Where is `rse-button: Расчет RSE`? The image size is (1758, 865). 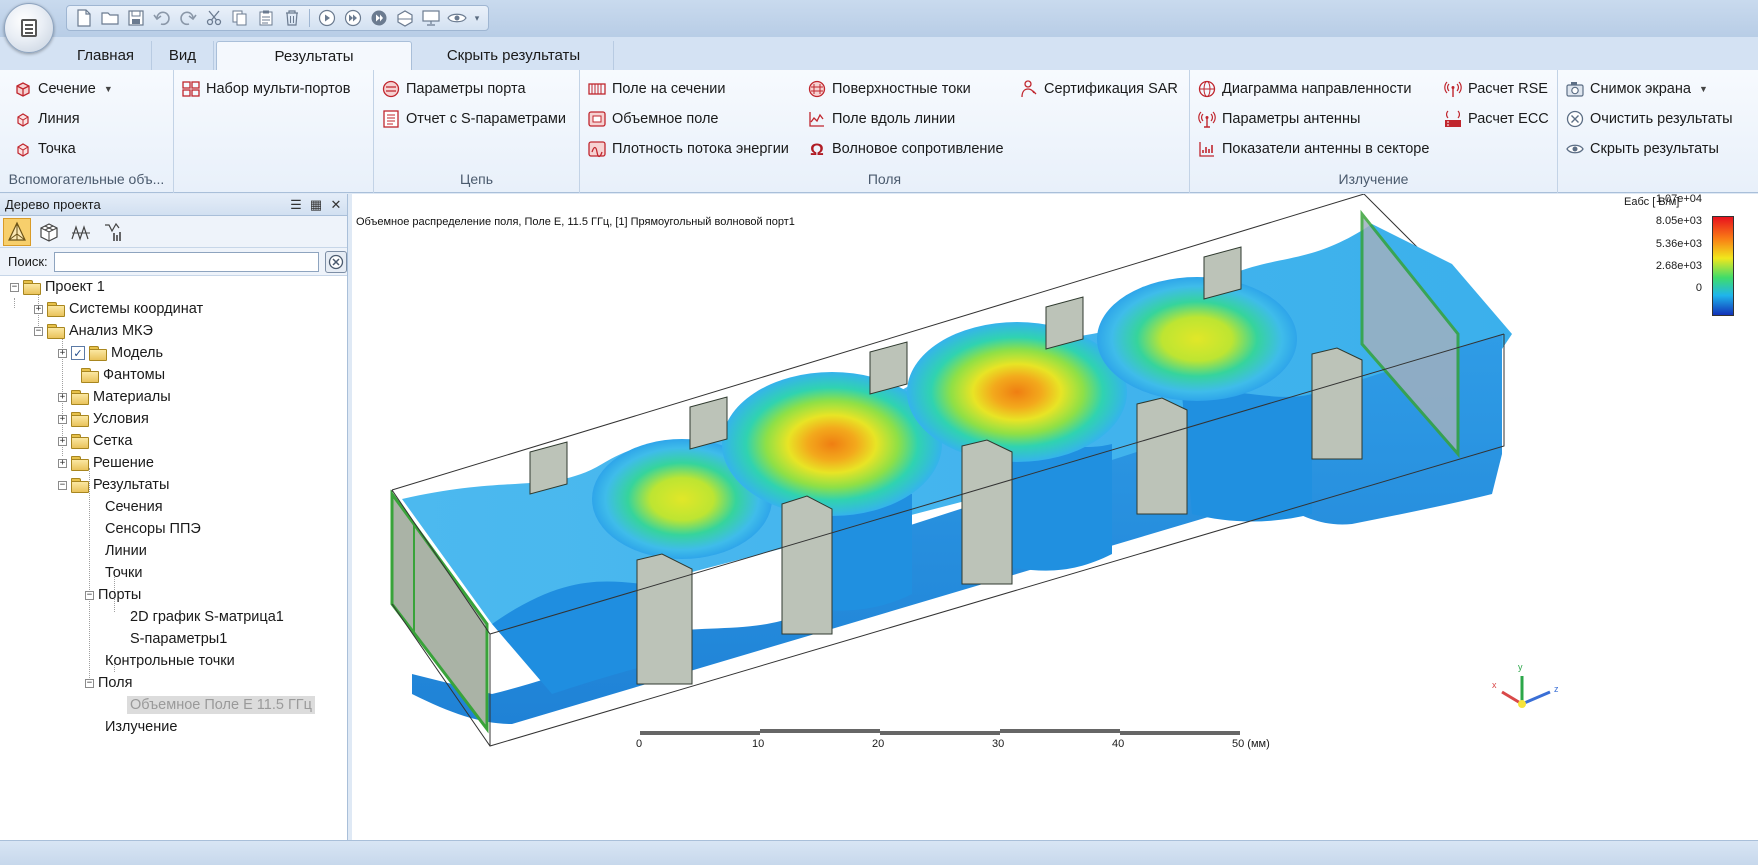 rse-button: Расчет RSE is located at coordinates (1496, 89).